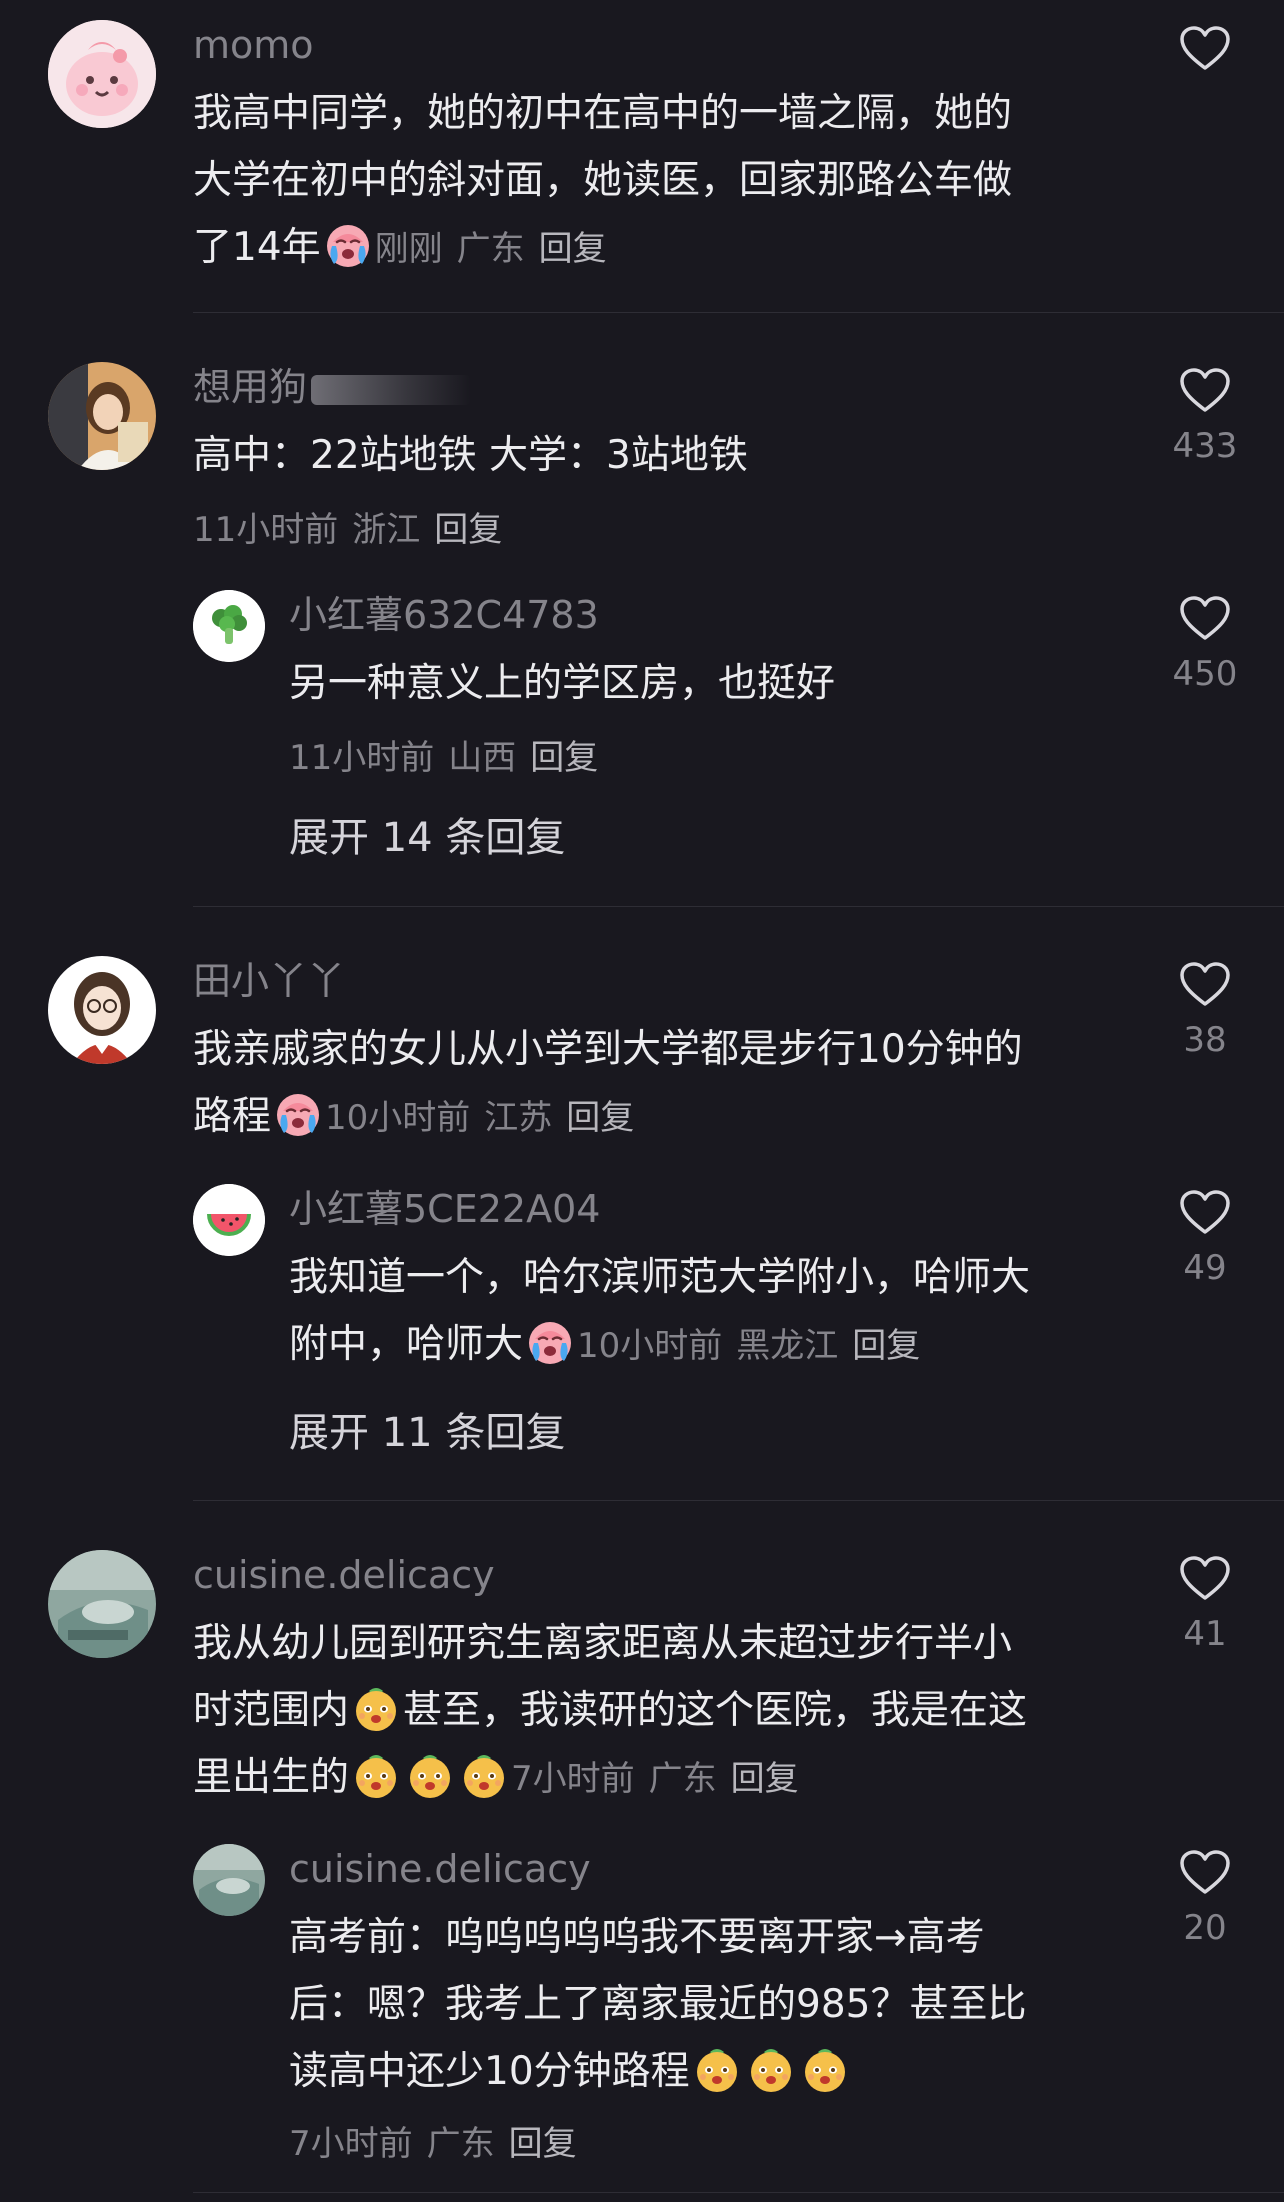  What do you see at coordinates (1205, 1011) in the screenshot?
I see `like-button: 38` at bounding box center [1205, 1011].